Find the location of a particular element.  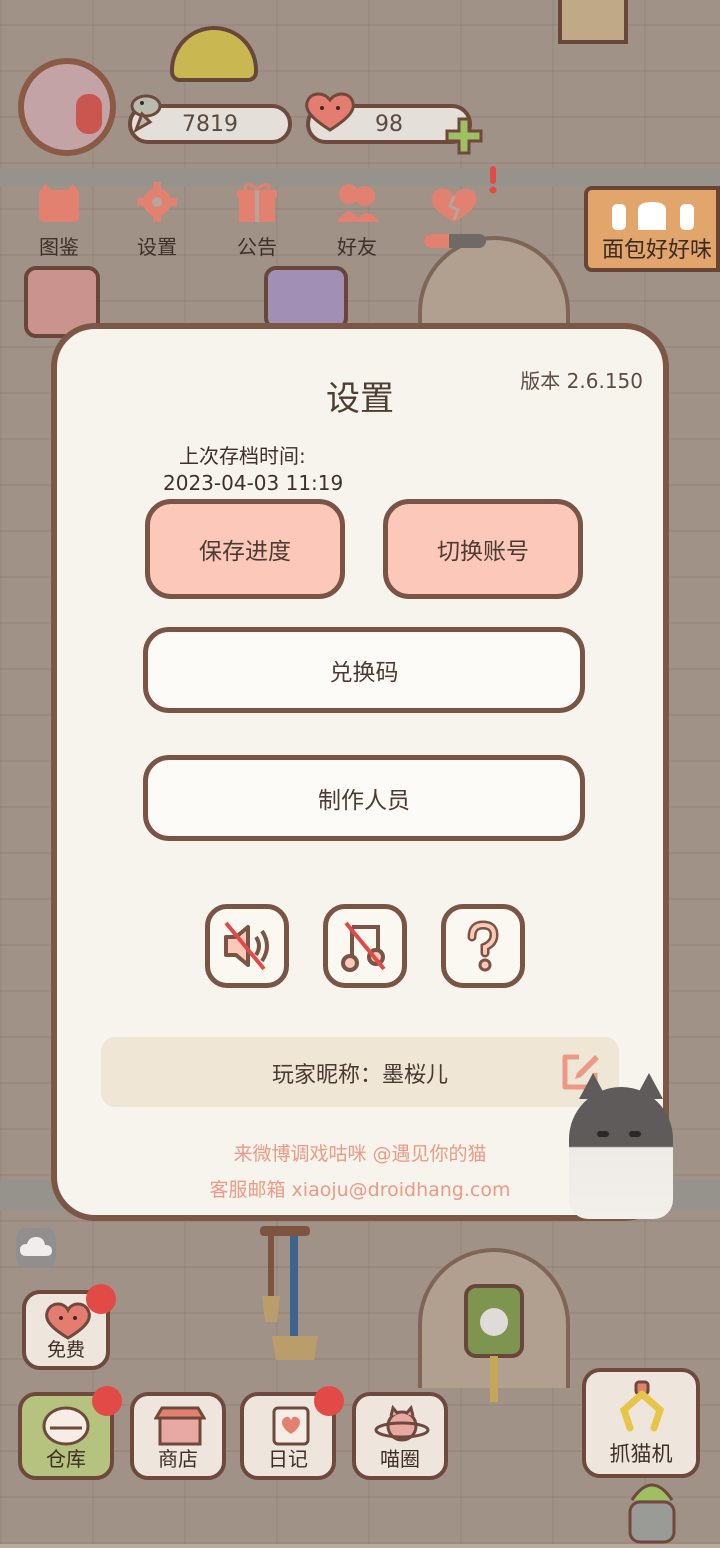

help-icon is located at coordinates (483, 946).